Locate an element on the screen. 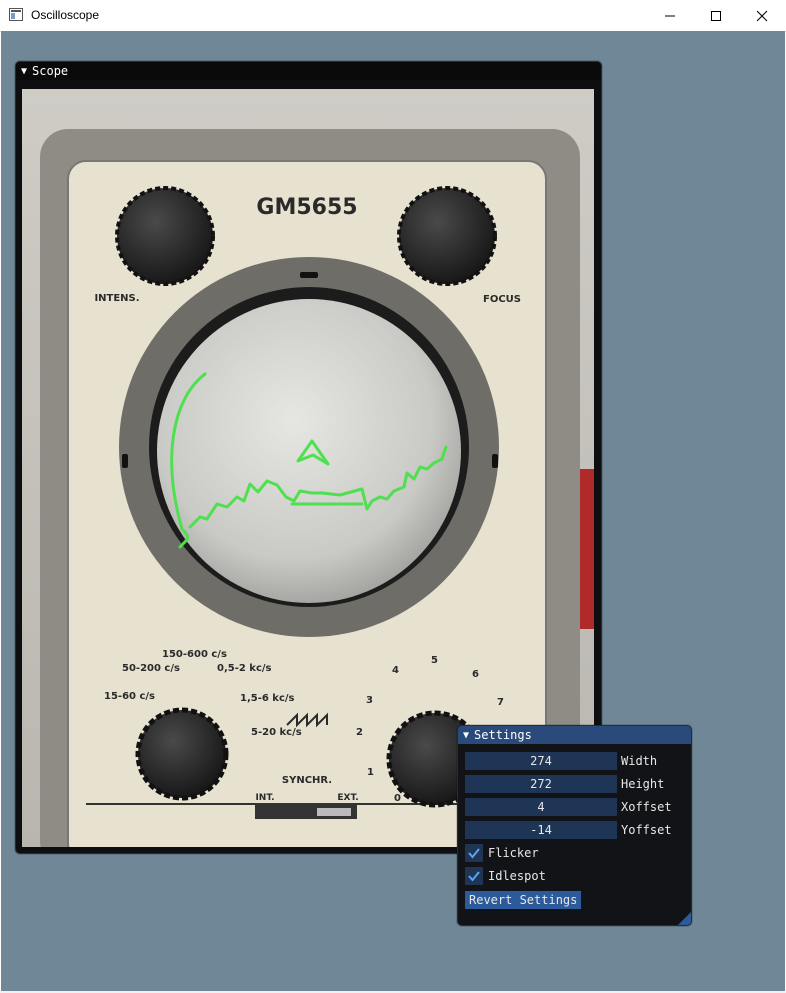 The width and height of the screenshot is (786, 993). maximize-icon is located at coordinates (716, 15).